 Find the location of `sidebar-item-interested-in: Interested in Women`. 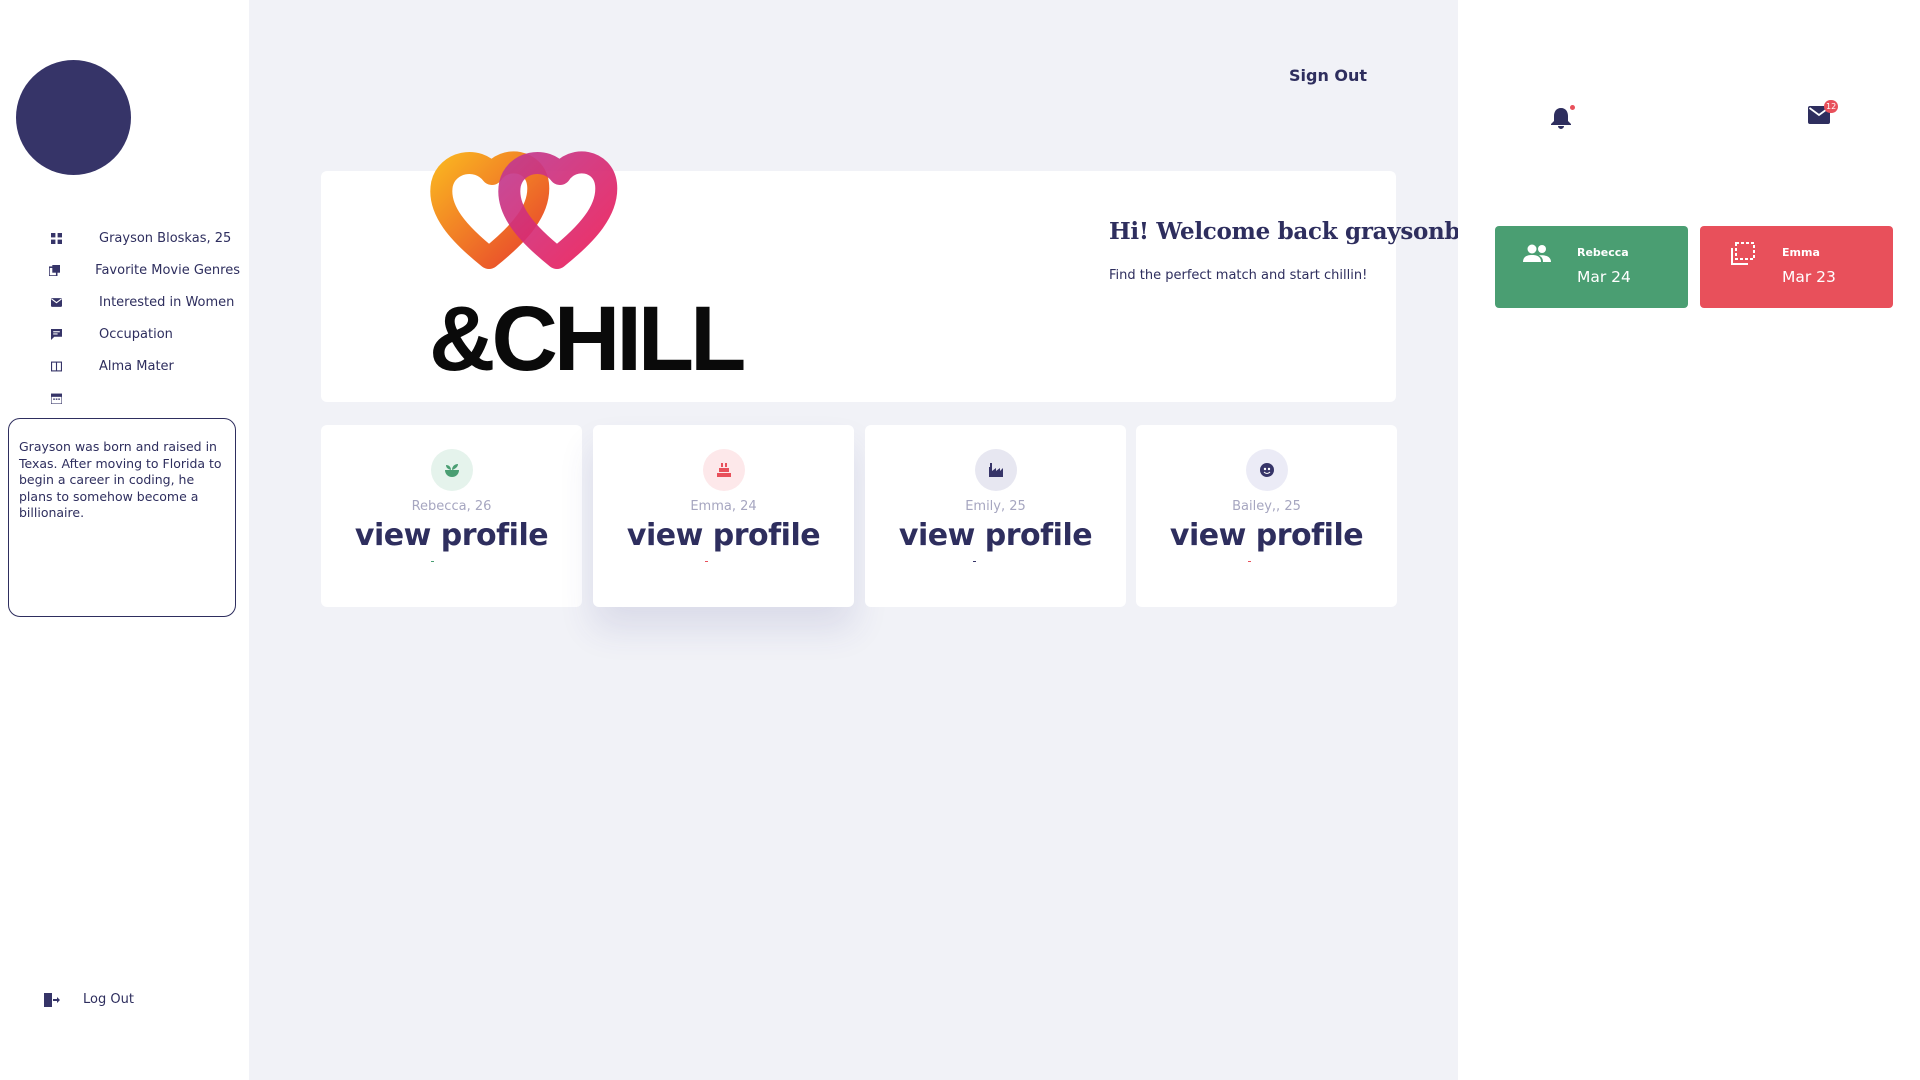

sidebar-item-interested-in: Interested in Women is located at coordinates (140, 302).